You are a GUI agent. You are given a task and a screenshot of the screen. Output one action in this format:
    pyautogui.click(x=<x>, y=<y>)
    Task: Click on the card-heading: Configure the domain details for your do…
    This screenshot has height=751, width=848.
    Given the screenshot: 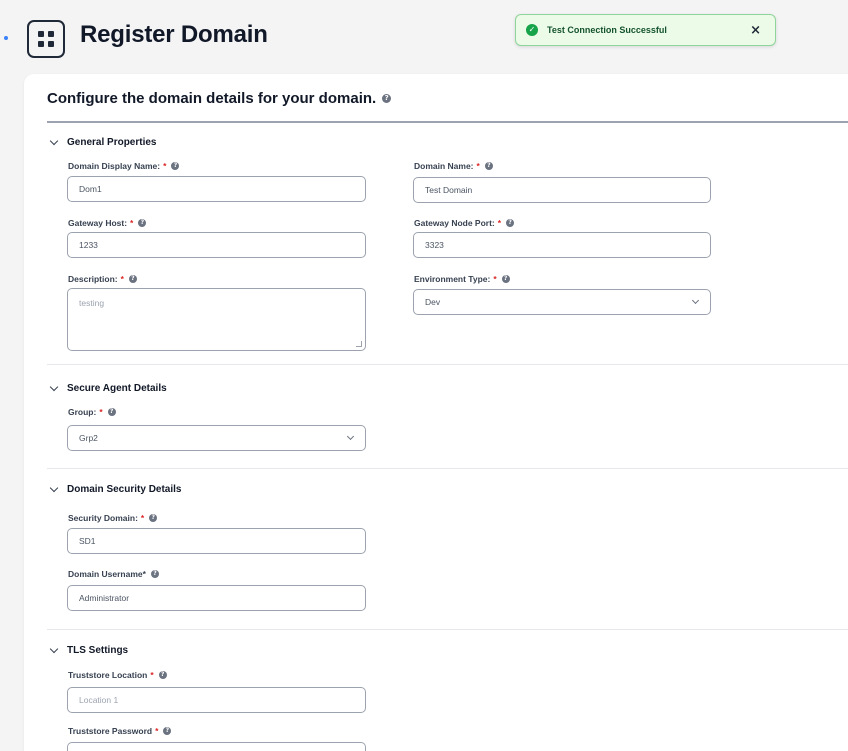 What is the action you would take?
    pyautogui.click(x=219, y=98)
    